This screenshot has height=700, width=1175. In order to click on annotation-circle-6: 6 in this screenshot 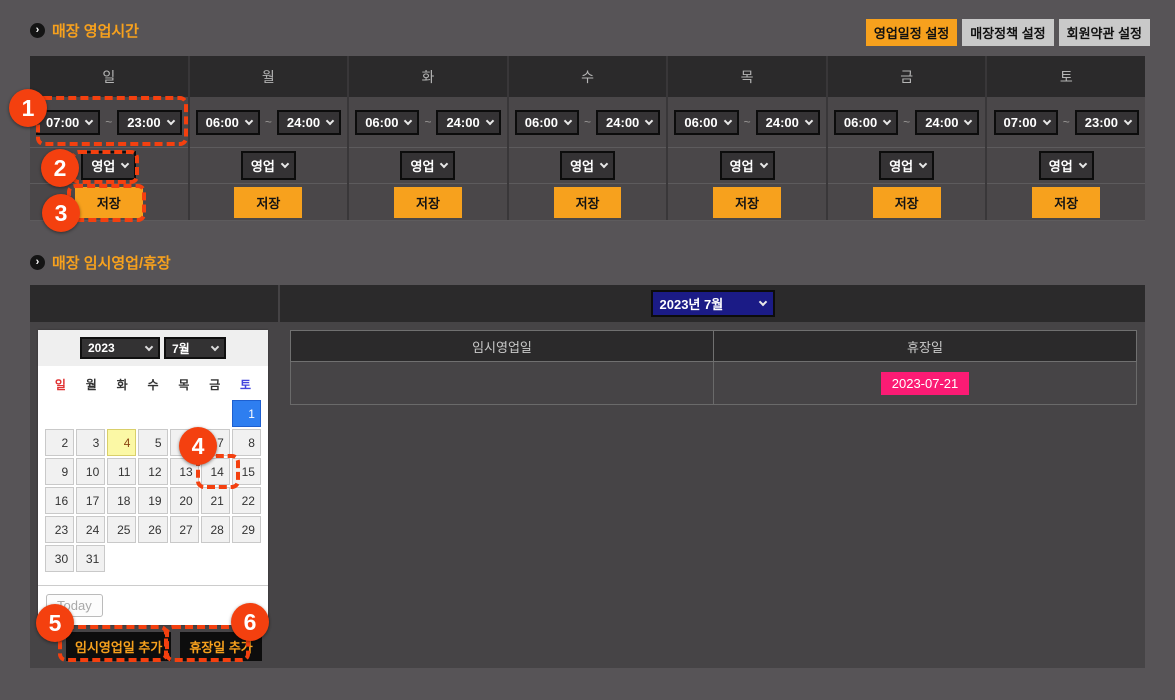, I will do `click(250, 622)`.